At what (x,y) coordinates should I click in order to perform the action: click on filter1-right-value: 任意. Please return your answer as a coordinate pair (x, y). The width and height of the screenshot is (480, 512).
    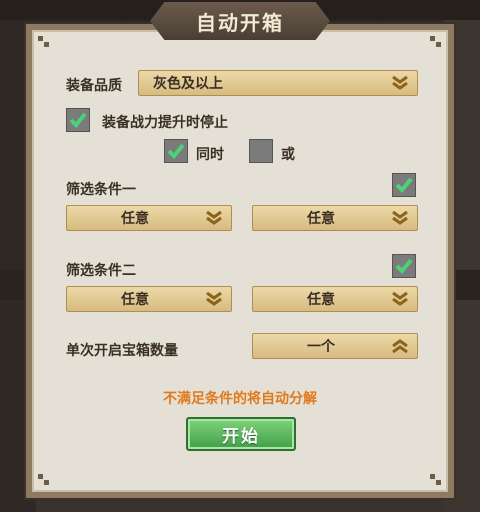
    Looking at the image, I should click on (321, 219).